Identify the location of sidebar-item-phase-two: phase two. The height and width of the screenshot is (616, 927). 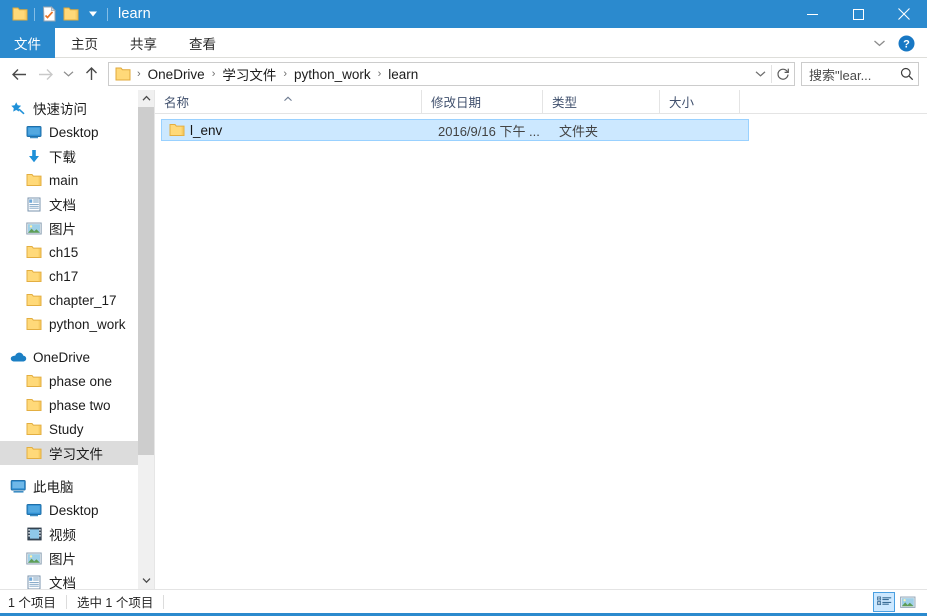
(77, 405).